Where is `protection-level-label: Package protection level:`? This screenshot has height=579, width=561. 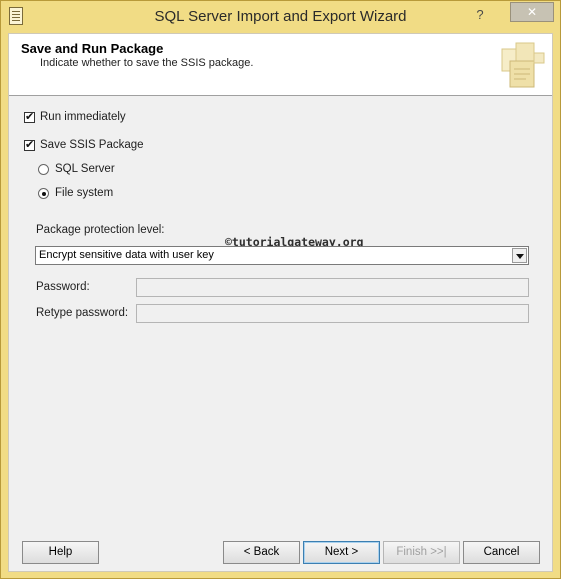 protection-level-label: Package protection level: is located at coordinates (100, 230).